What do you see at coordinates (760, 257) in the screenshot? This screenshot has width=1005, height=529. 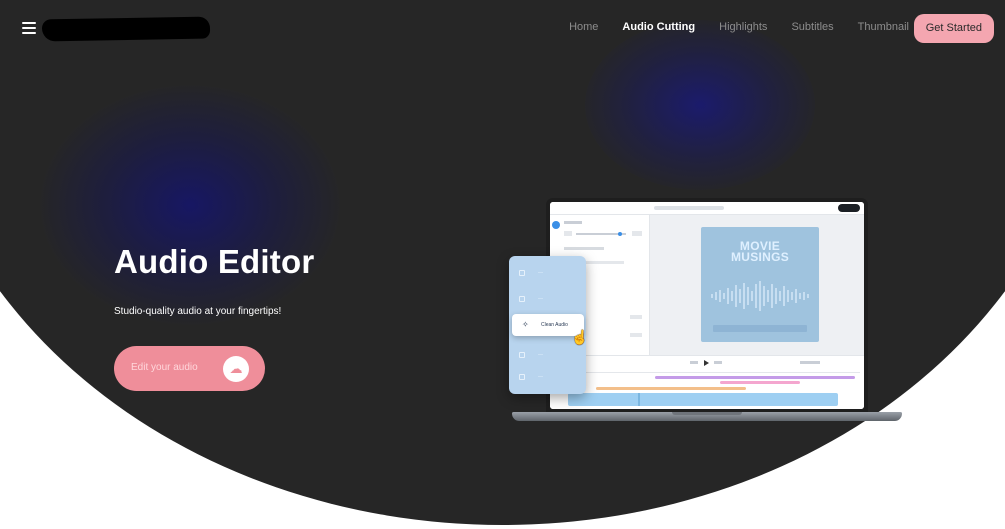 I see `poster-title-line2: MUSINGS` at bounding box center [760, 257].